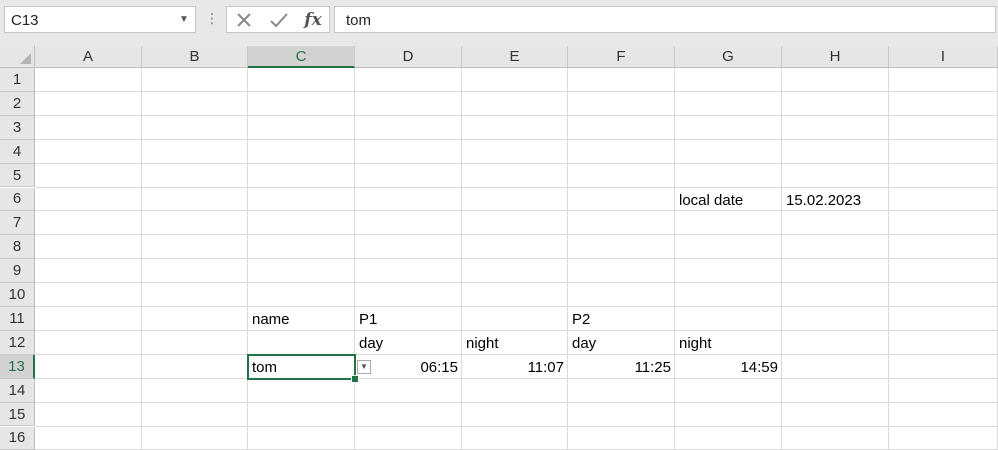  Describe the element at coordinates (665, 19) in the screenshot. I see `formula-input: tom` at that location.